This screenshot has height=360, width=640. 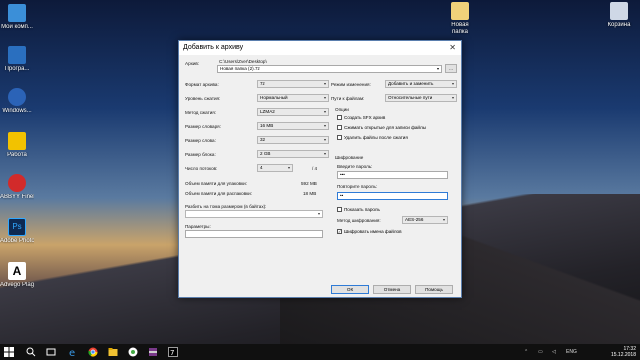 I want to click on sfx-checkbox: Создать SFX архив, so click(x=361, y=118).